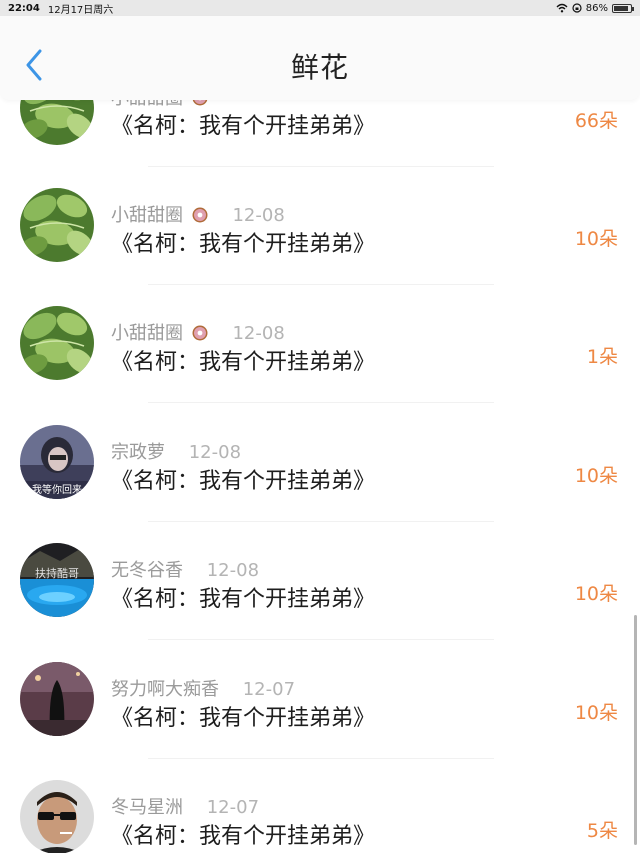  Describe the element at coordinates (320, 8) in the screenshot. I see `status-bar: 22:04 12月17日周六 86%` at that location.